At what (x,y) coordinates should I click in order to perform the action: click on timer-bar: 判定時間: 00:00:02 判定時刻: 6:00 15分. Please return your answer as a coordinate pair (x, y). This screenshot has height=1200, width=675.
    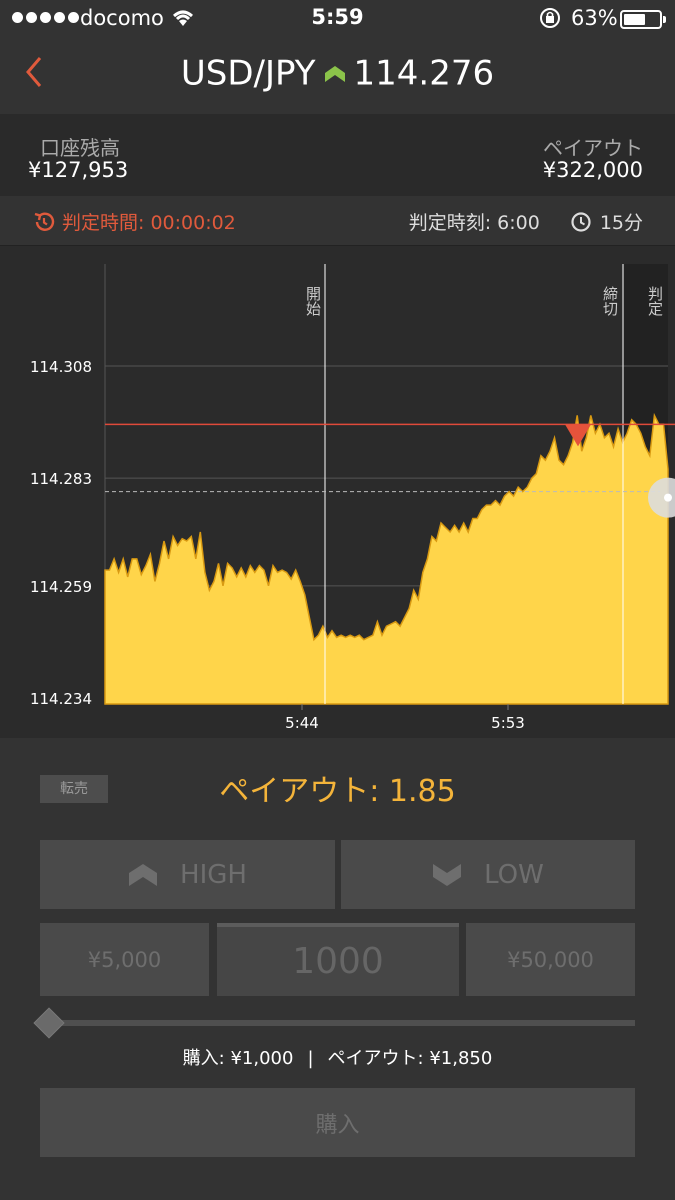
    Looking at the image, I should click on (337, 221).